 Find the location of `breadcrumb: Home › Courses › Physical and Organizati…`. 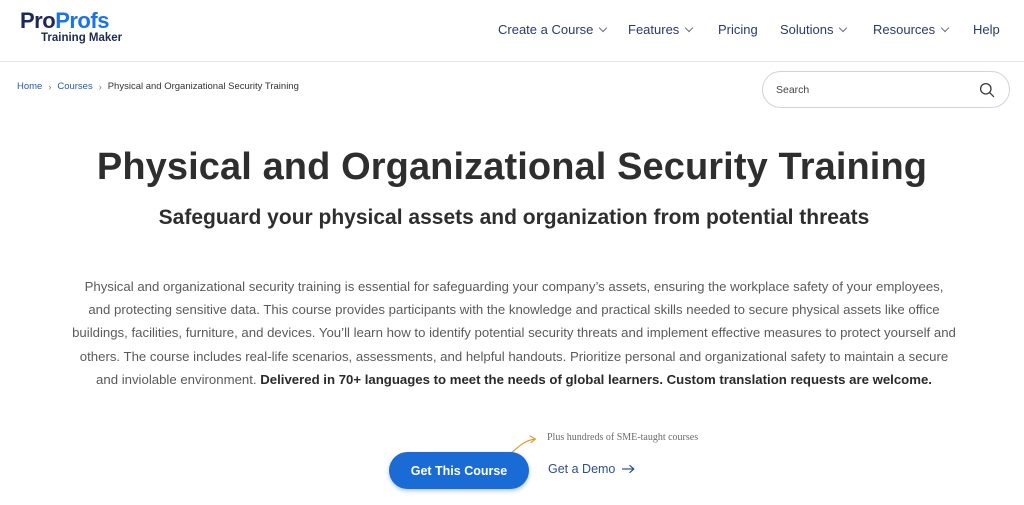

breadcrumb: Home › Courses › Physical and Organizati… is located at coordinates (158, 86).